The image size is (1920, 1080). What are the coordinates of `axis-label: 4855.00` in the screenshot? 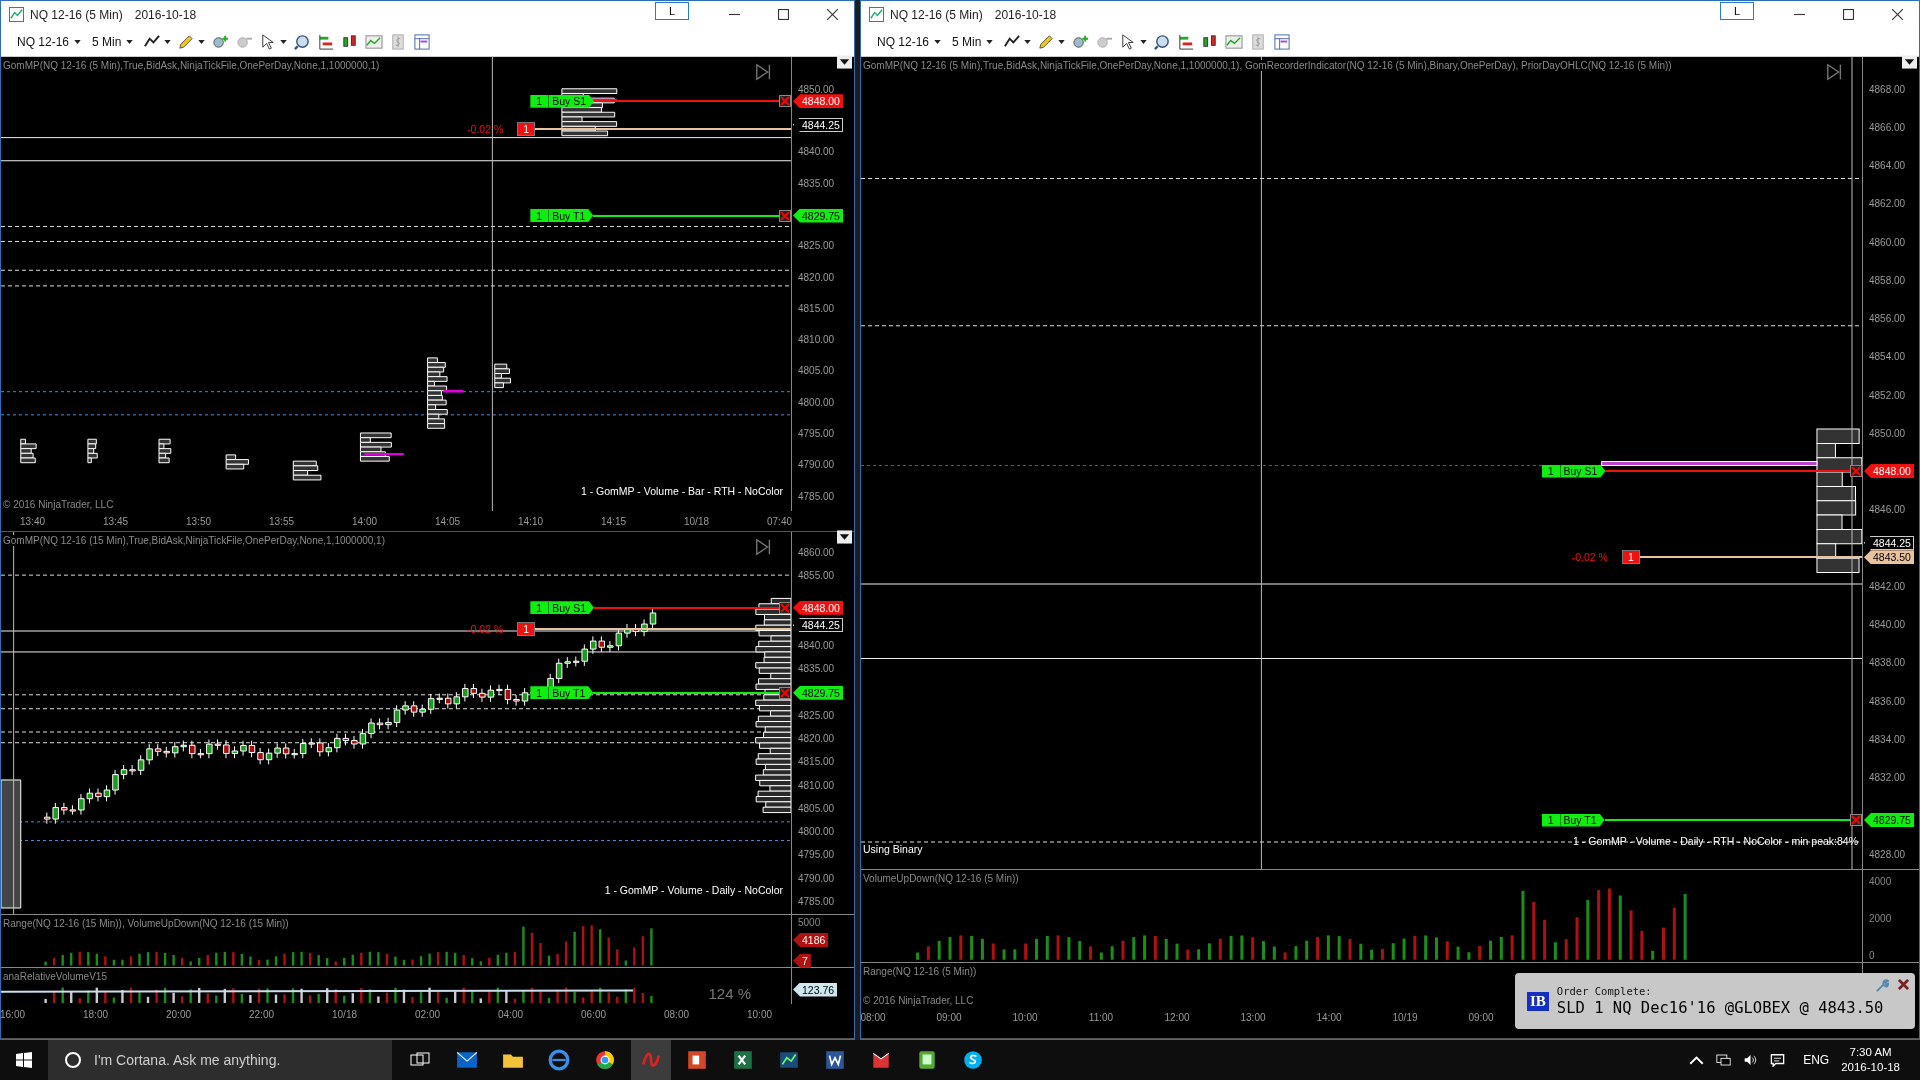 It's located at (816, 575).